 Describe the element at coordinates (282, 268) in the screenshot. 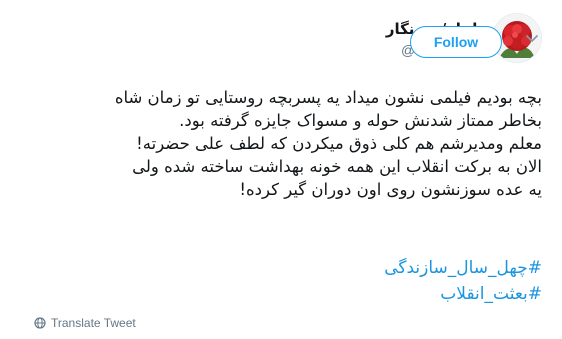

I see `hashtag-link: #چهل_سال_سازندگی` at that location.